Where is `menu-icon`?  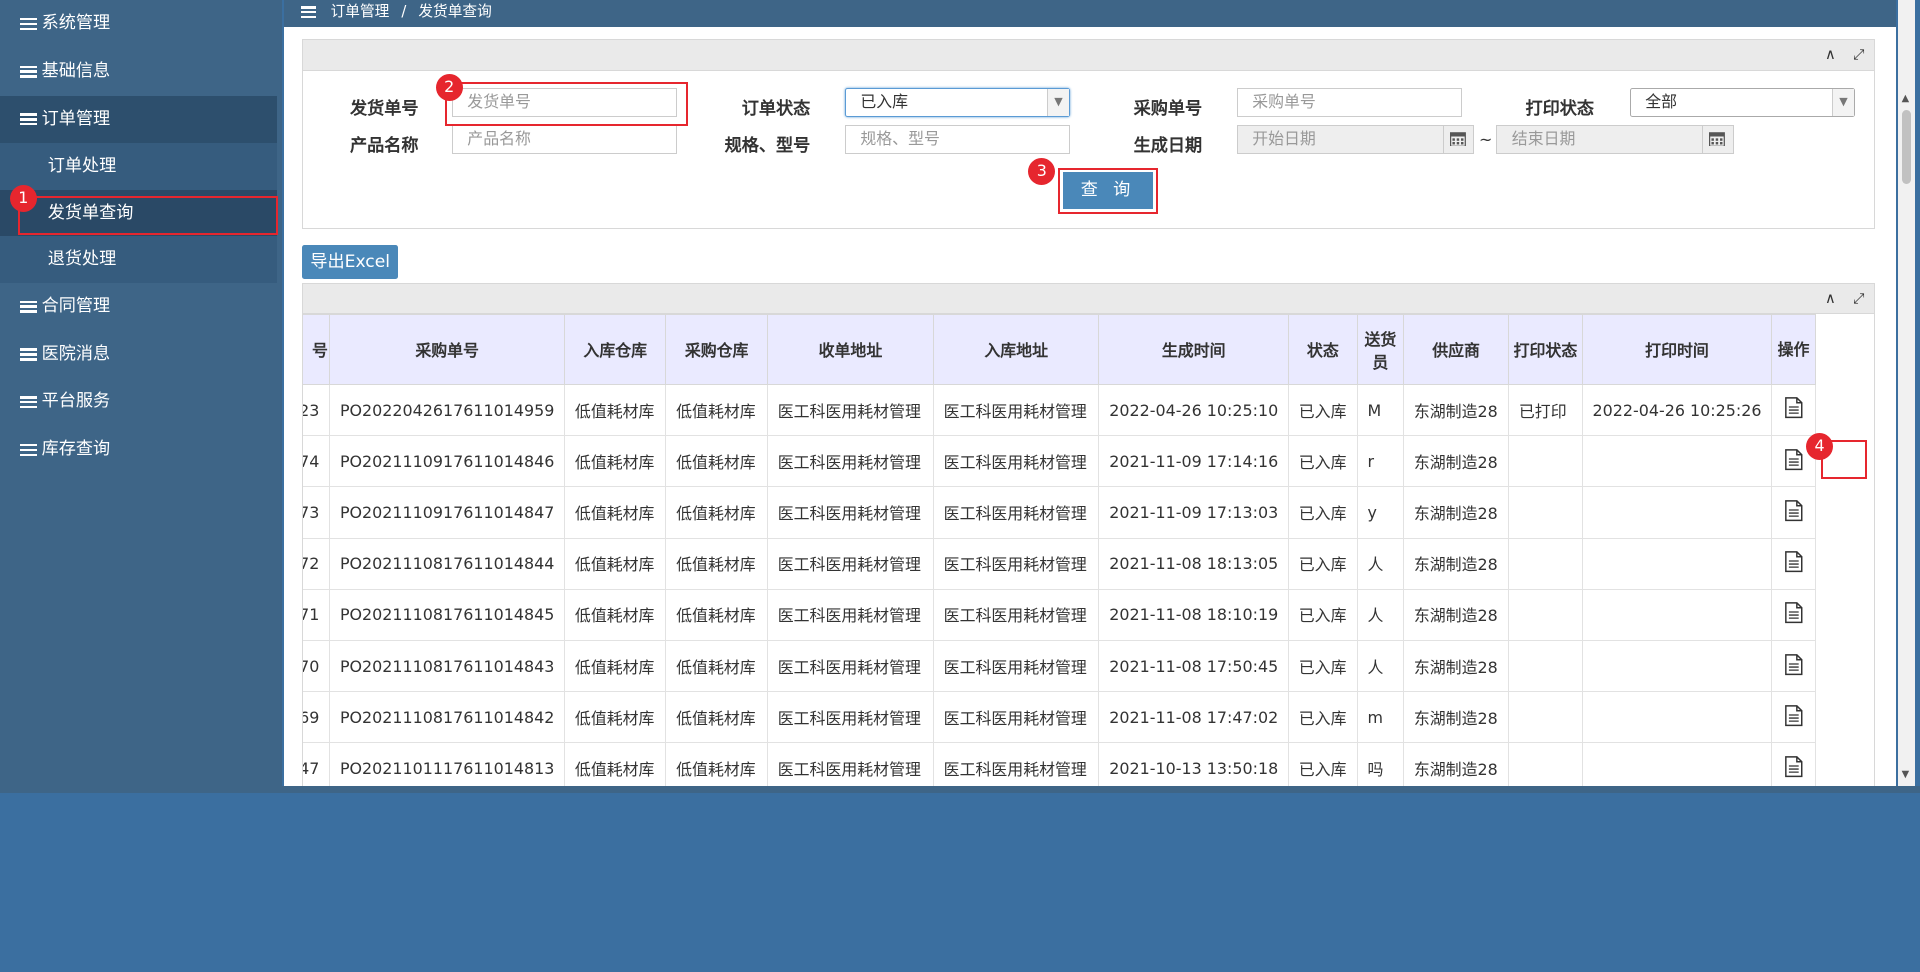
menu-icon is located at coordinates (308, 13).